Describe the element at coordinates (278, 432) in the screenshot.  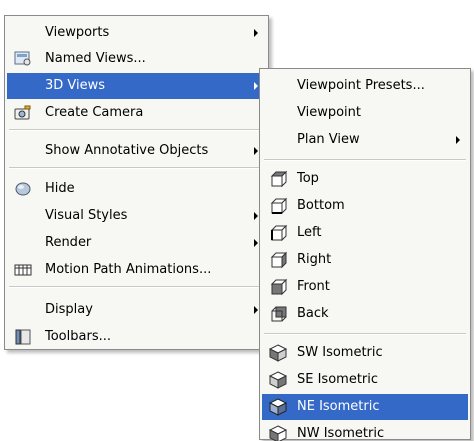
I see `nw-isometric-icon` at that location.